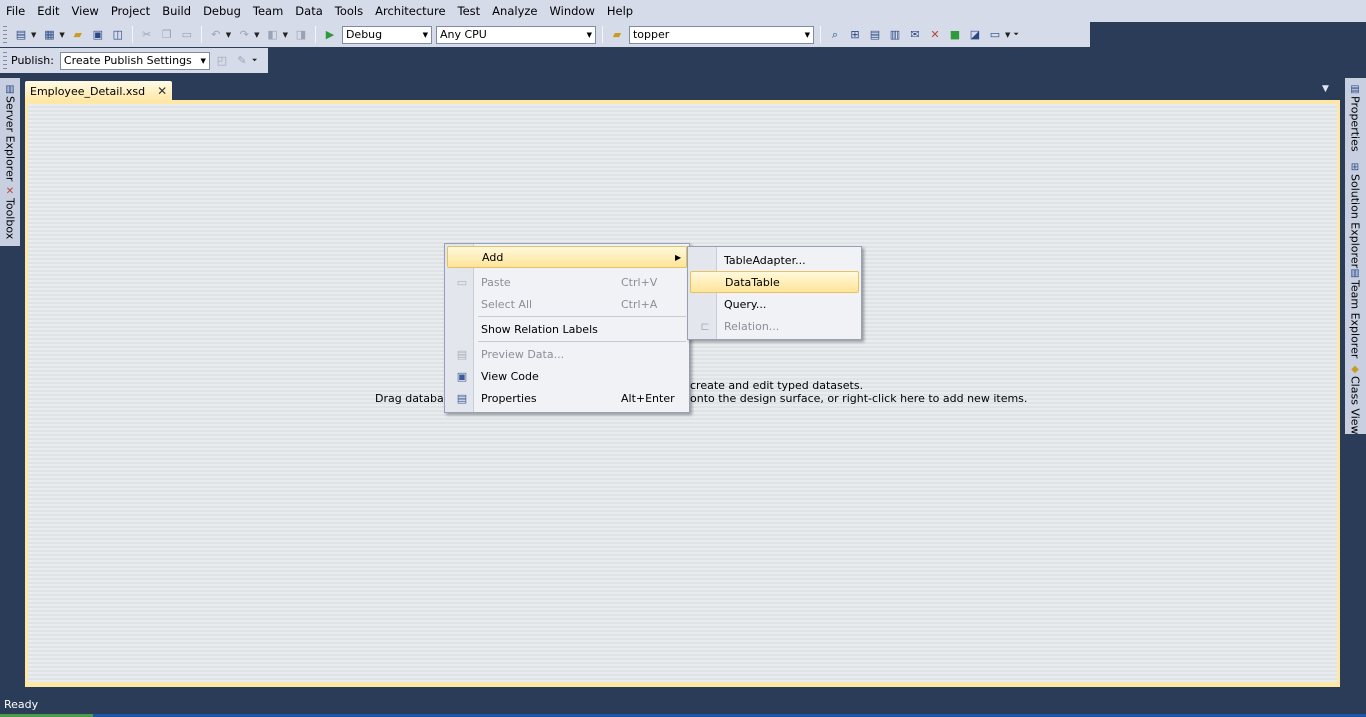 The width and height of the screenshot is (1366, 717). I want to click on toolbox-label: Toolbox, so click(10, 219).